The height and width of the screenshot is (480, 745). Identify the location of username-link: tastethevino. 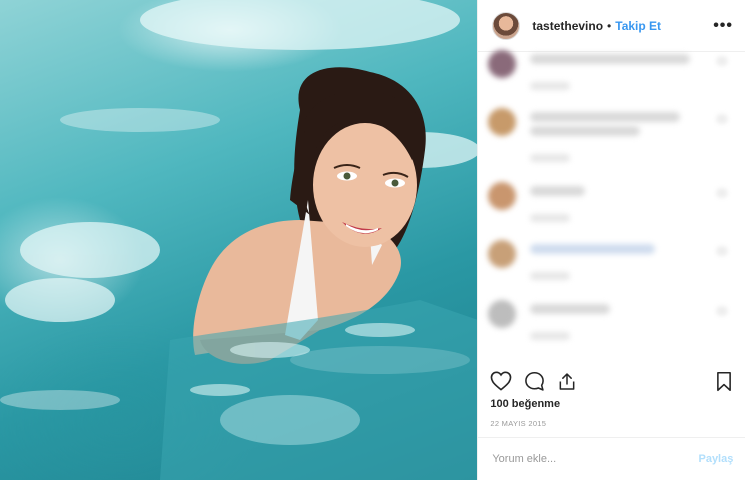
(567, 26).